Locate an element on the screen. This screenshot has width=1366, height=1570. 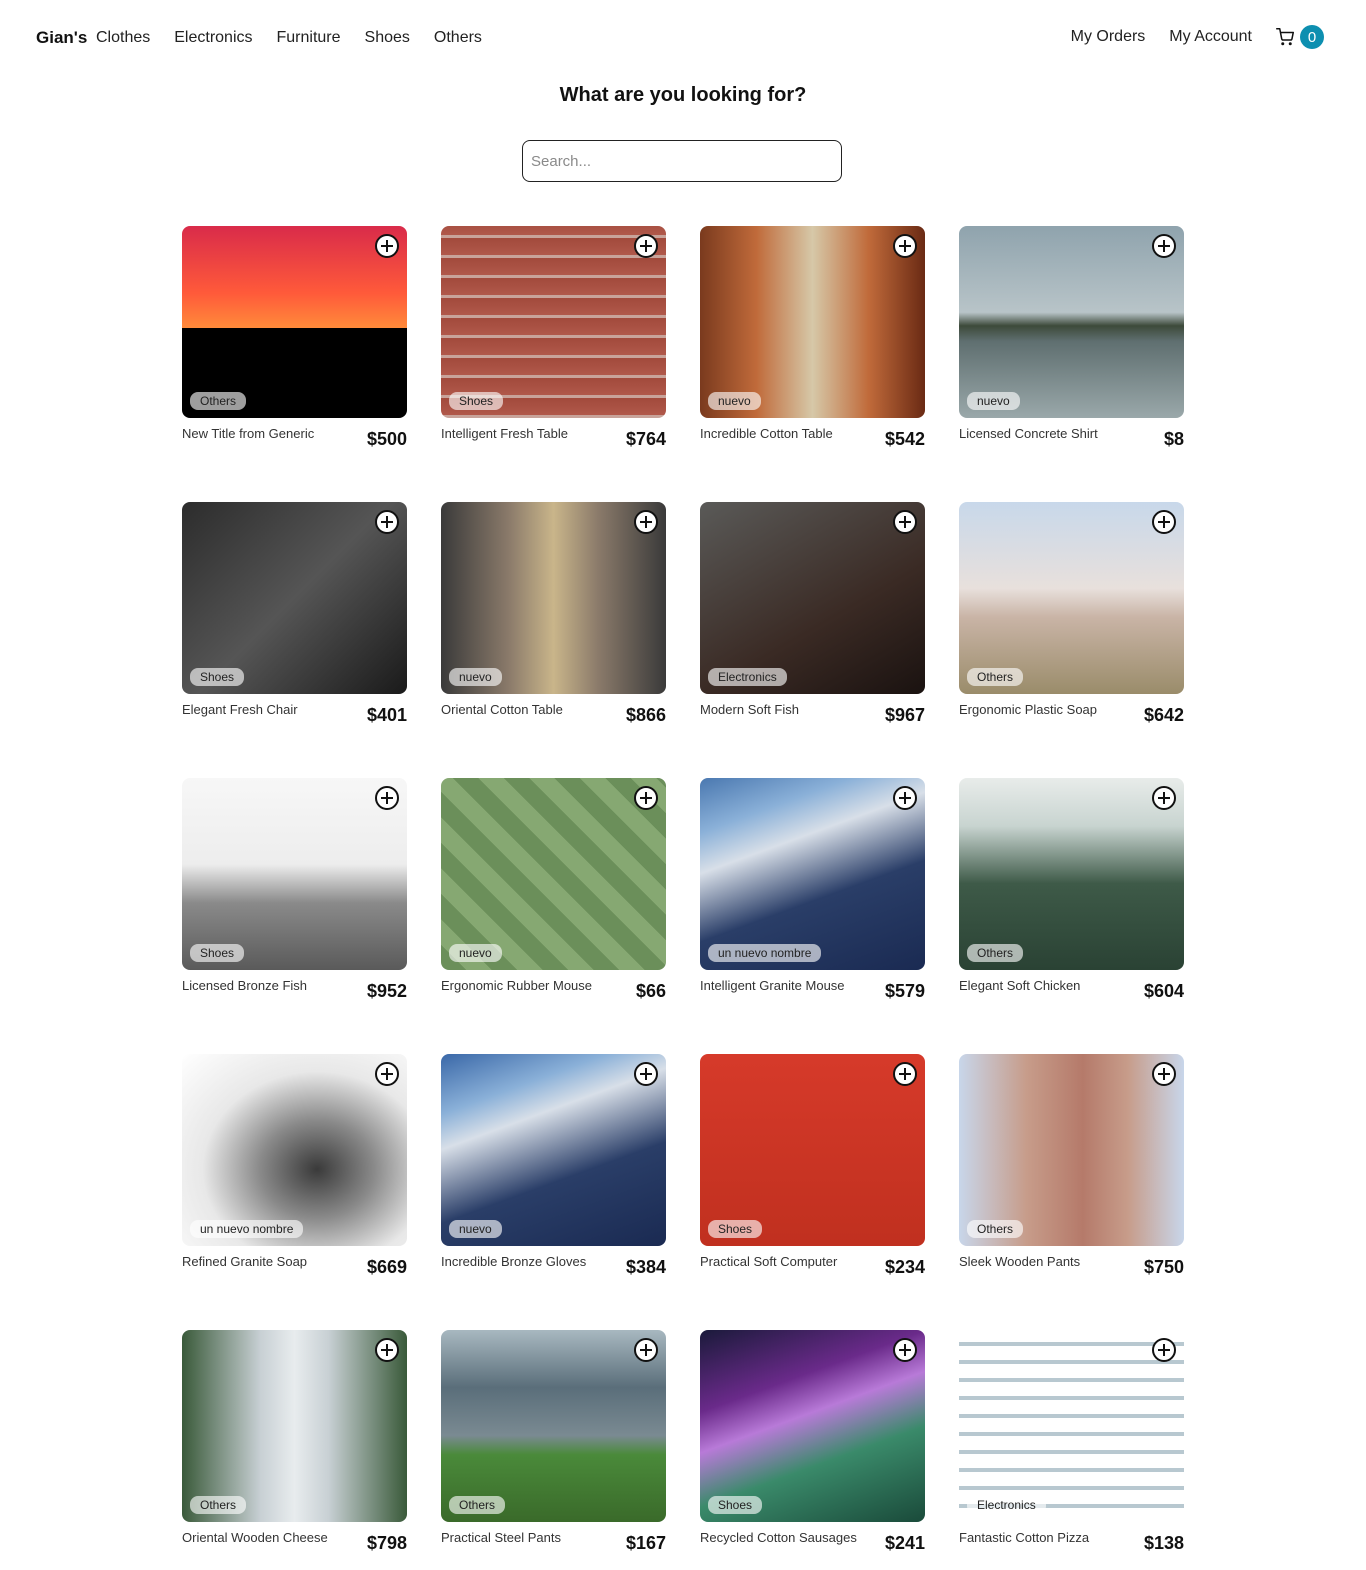
product-card: Others Ergonomic Plastic Soap $642 is located at coordinates (1071, 613).